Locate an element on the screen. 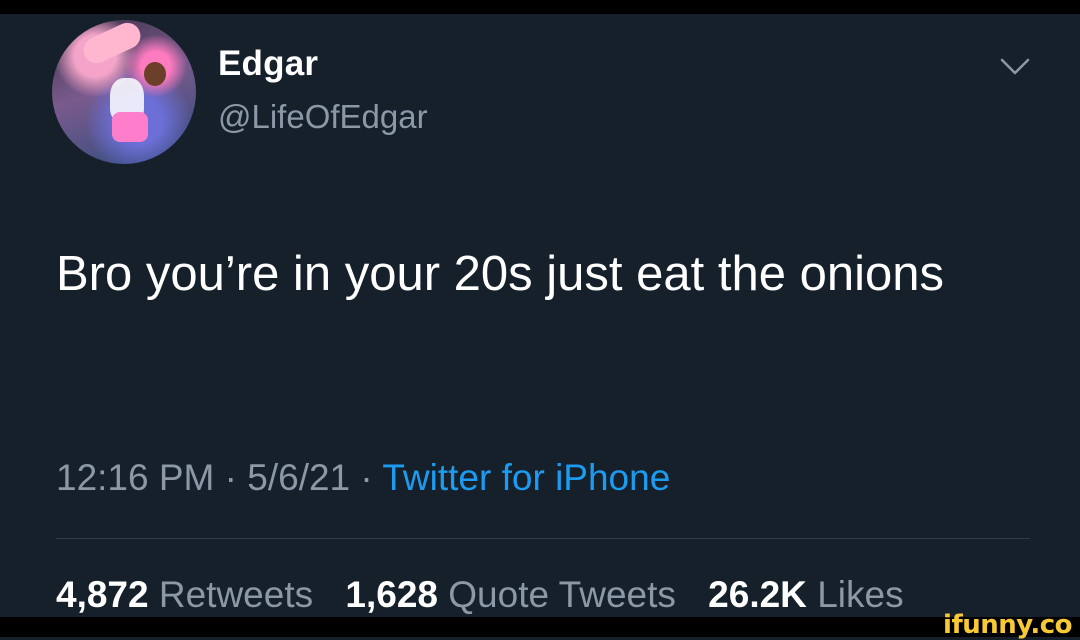 This screenshot has height=640, width=1080. likes-count: 26.2K is located at coordinates (757, 594).